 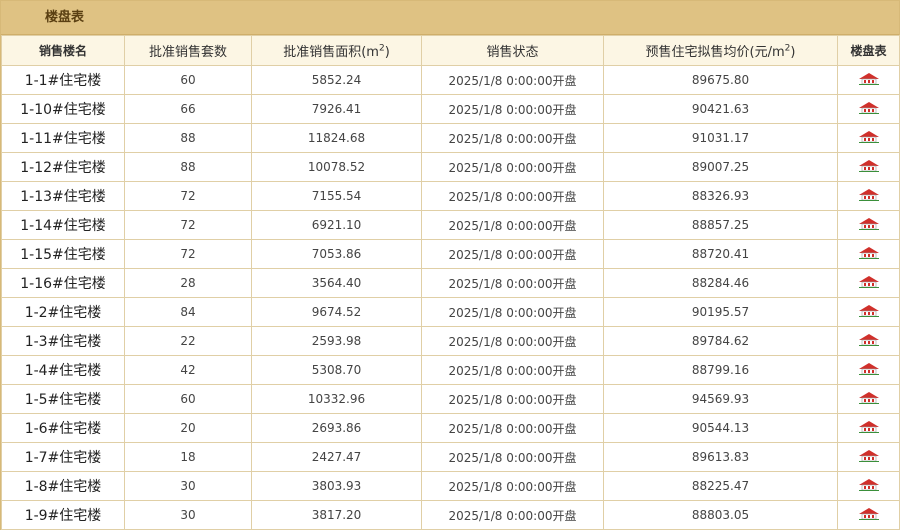 I want to click on avg-price-cell: 88803.05, so click(x=720, y=515).